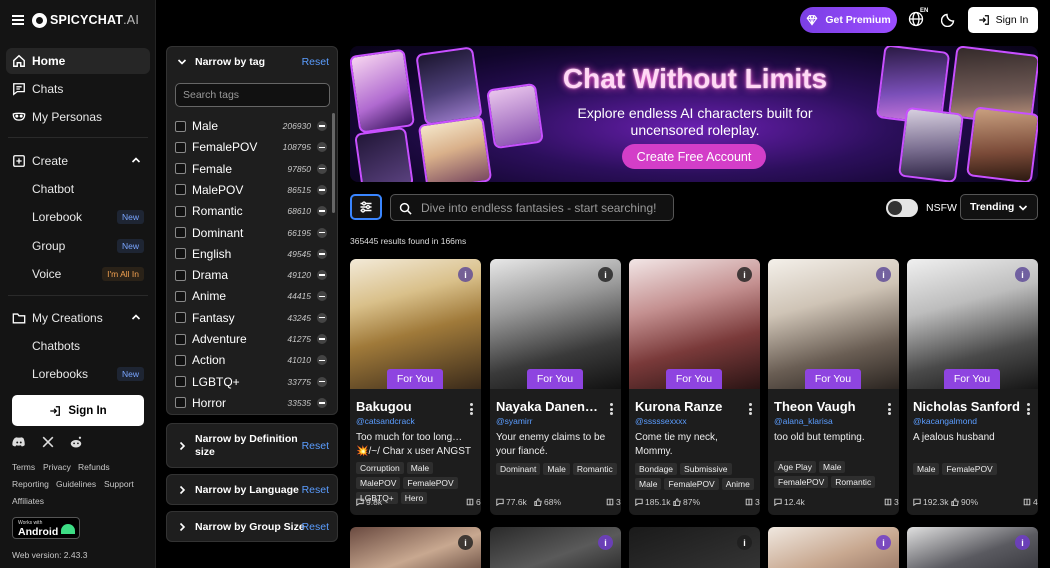 This screenshot has height=568, width=1050. I want to click on card-tag: Submissive, so click(706, 469).